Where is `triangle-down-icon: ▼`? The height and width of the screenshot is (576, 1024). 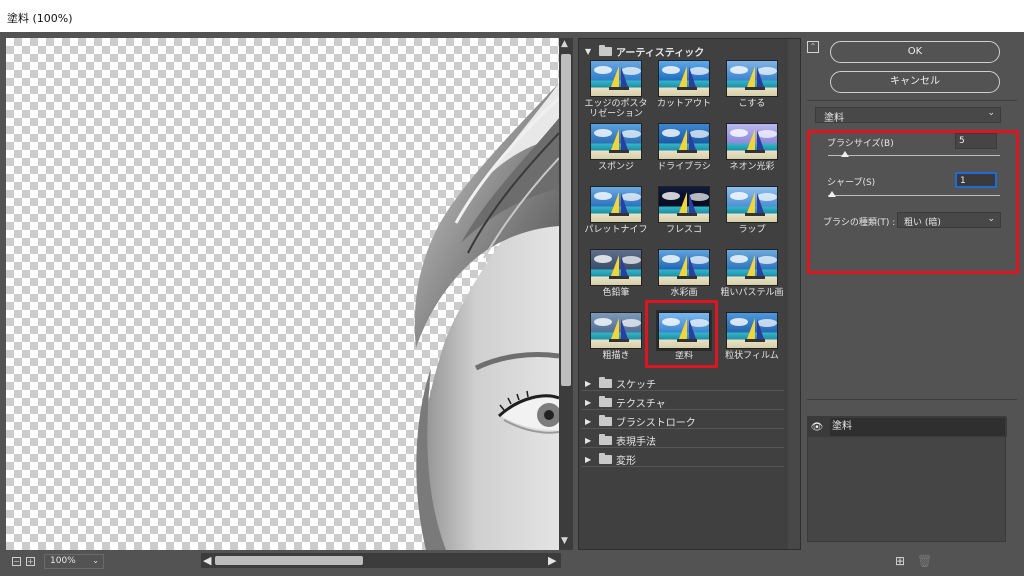
triangle-down-icon: ▼ is located at coordinates (588, 51).